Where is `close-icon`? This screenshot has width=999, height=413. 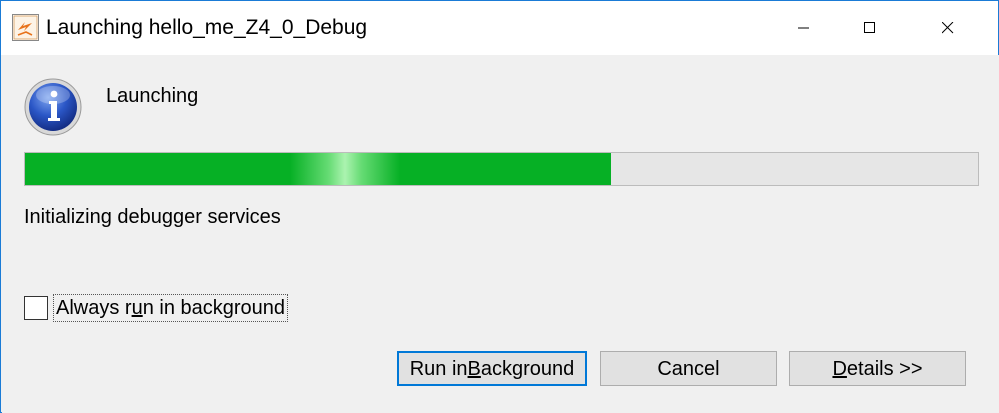
close-icon is located at coordinates (948, 28).